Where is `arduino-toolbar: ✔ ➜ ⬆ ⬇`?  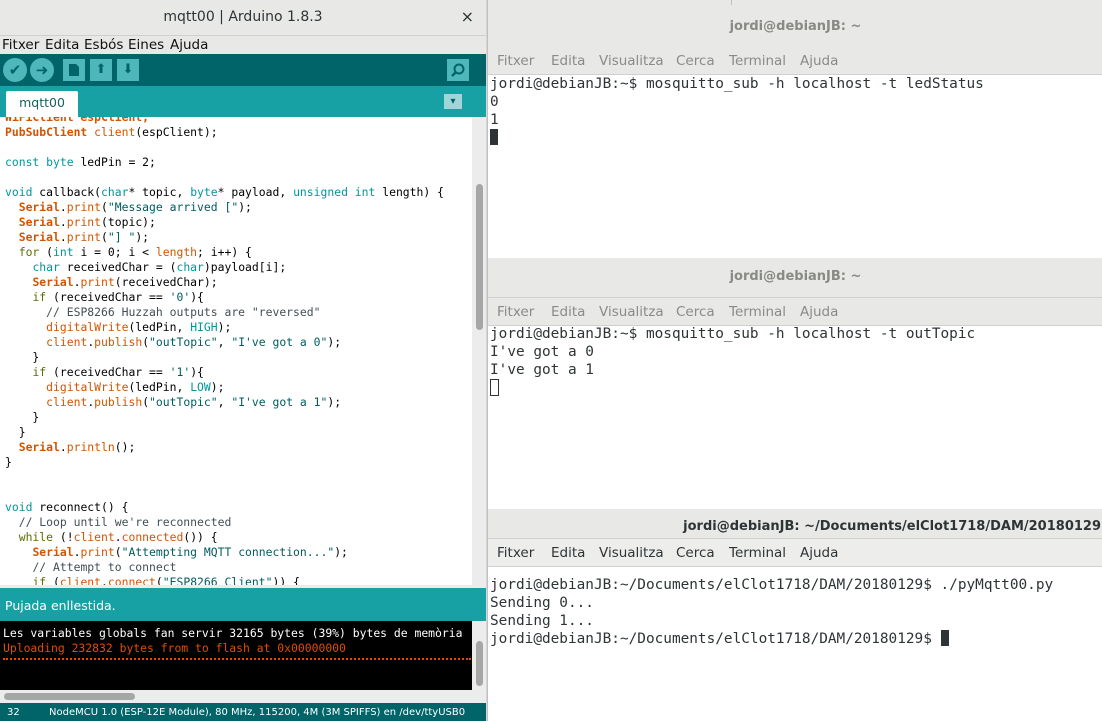
arduino-toolbar: ✔ ➜ ⬆ ⬇ is located at coordinates (243, 70).